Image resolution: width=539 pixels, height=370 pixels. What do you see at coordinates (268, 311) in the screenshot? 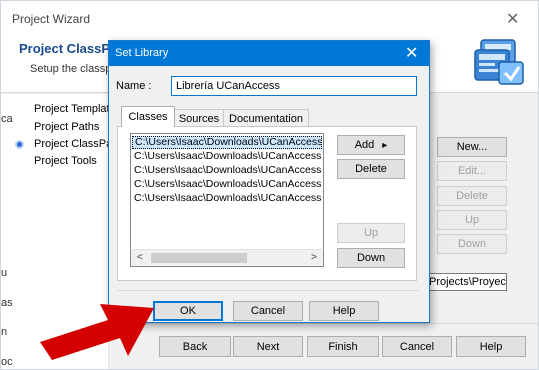
I see `cancel-button: Cancel` at bounding box center [268, 311].